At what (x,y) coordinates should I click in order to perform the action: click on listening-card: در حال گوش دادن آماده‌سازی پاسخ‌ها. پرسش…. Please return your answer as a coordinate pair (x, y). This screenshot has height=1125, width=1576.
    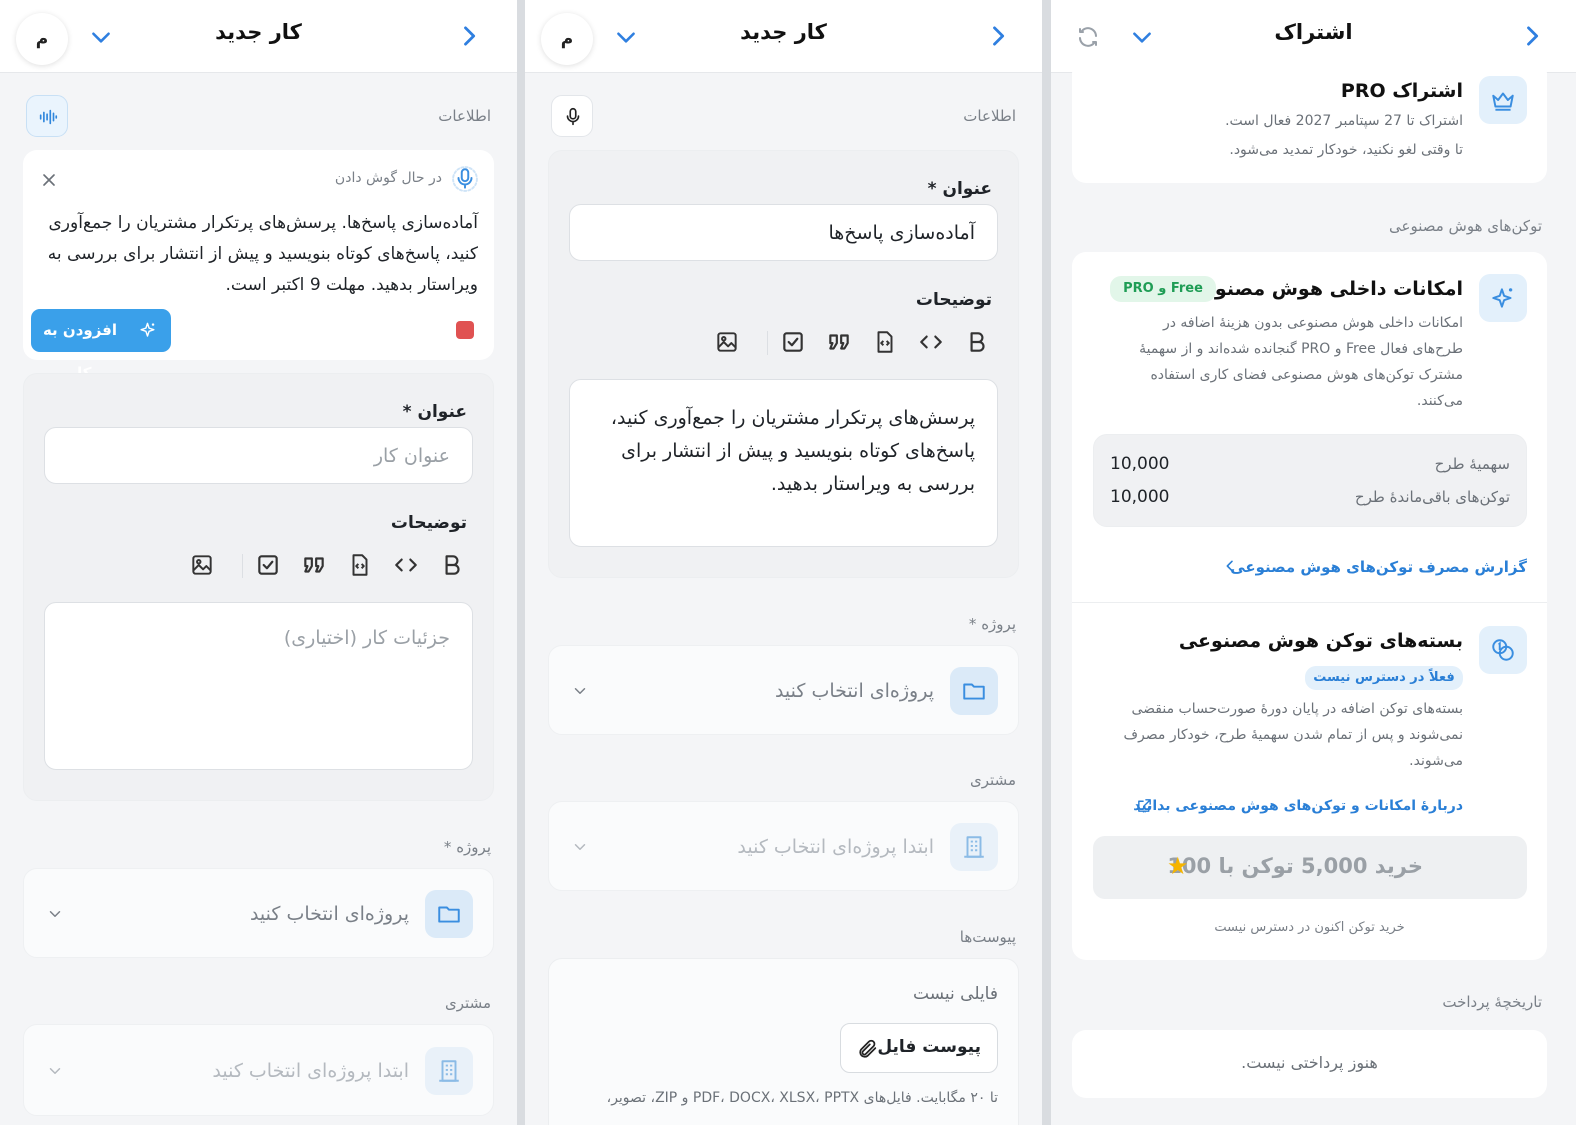
    Looking at the image, I should click on (258, 266).